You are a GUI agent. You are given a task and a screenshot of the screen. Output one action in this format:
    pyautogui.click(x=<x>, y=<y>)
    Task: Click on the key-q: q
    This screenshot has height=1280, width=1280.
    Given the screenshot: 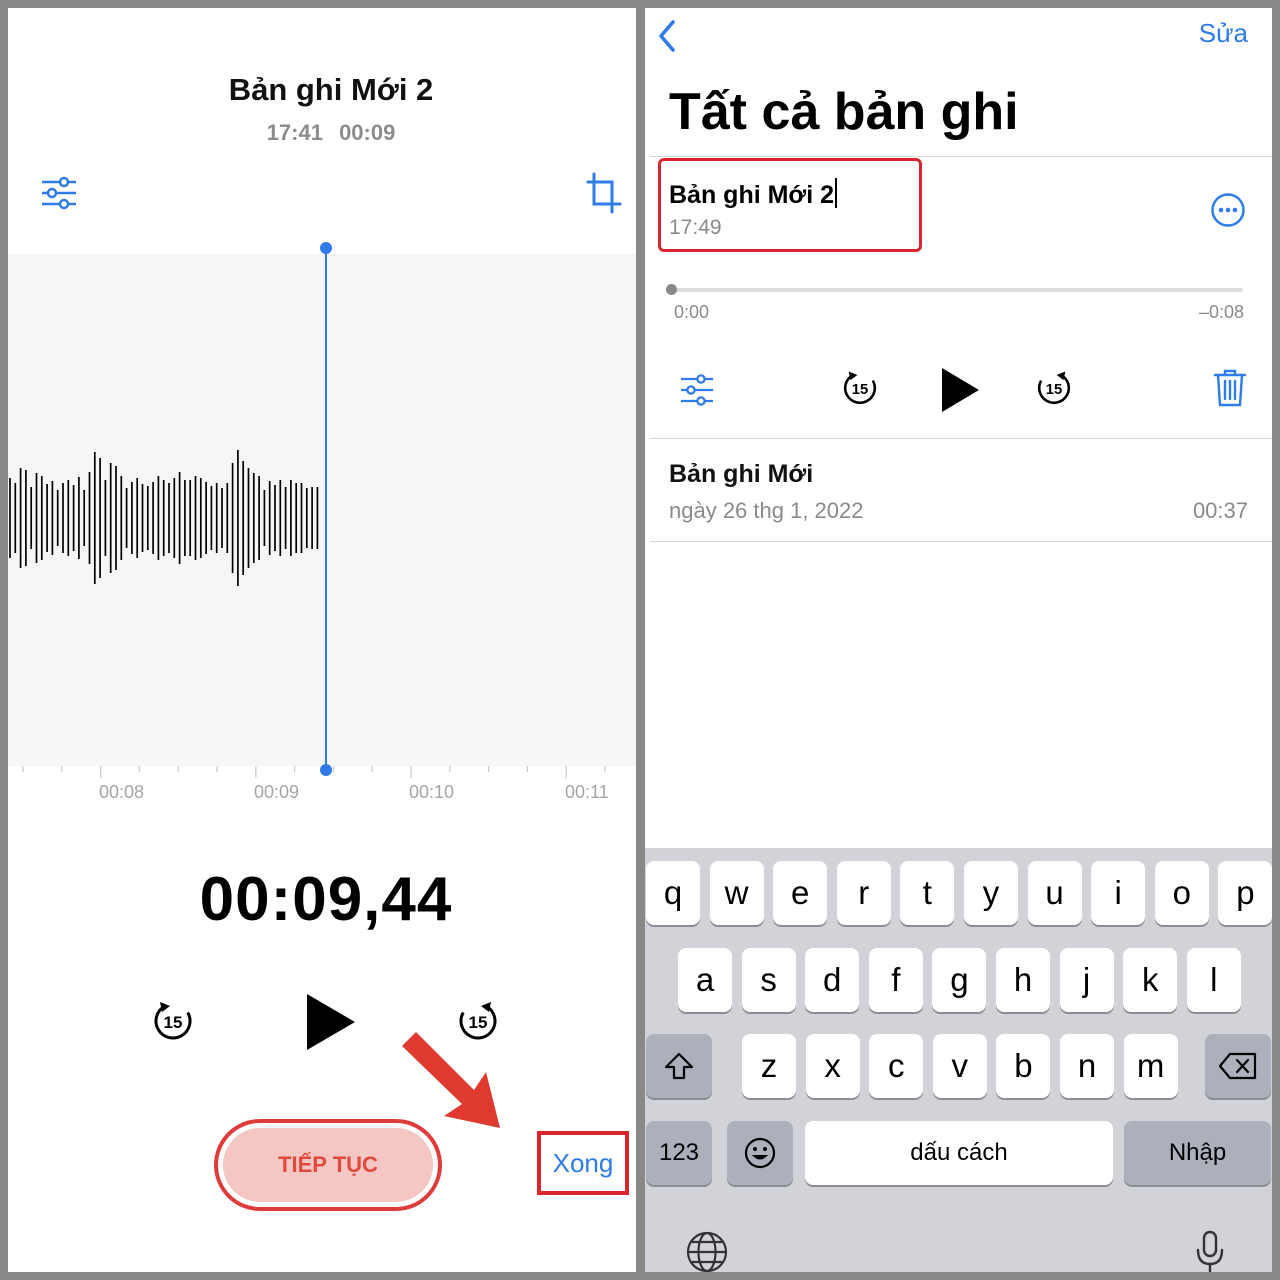 What is the action you would take?
    pyautogui.click(x=673, y=893)
    